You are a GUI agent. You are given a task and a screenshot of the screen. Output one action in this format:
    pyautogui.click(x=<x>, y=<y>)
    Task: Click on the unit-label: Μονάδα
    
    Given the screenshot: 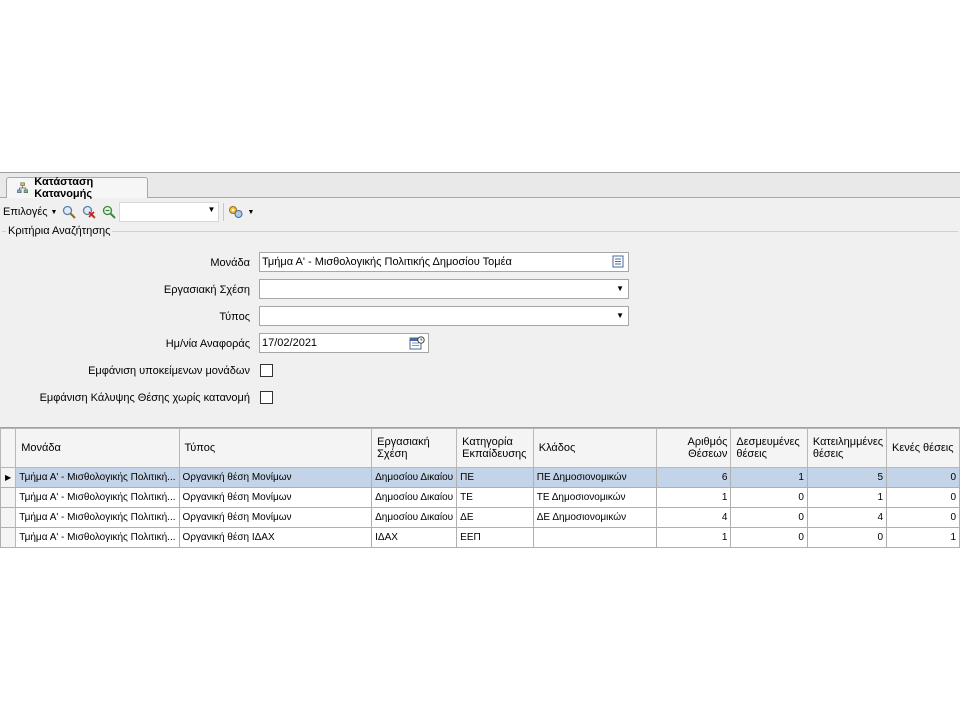 What is the action you would take?
    pyautogui.click(x=230, y=263)
    